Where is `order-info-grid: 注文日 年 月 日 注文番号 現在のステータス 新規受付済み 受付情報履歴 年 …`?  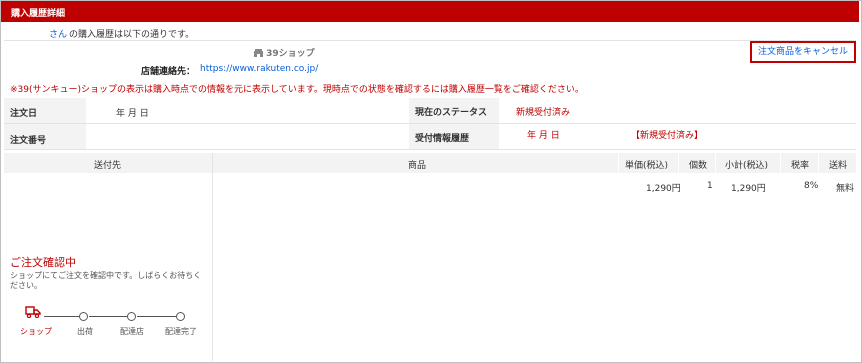 order-info-grid: 注文日 年 月 日 注文番号 現在のステータス 新規受付済み 受付情報履歴 年 … is located at coordinates (430, 124).